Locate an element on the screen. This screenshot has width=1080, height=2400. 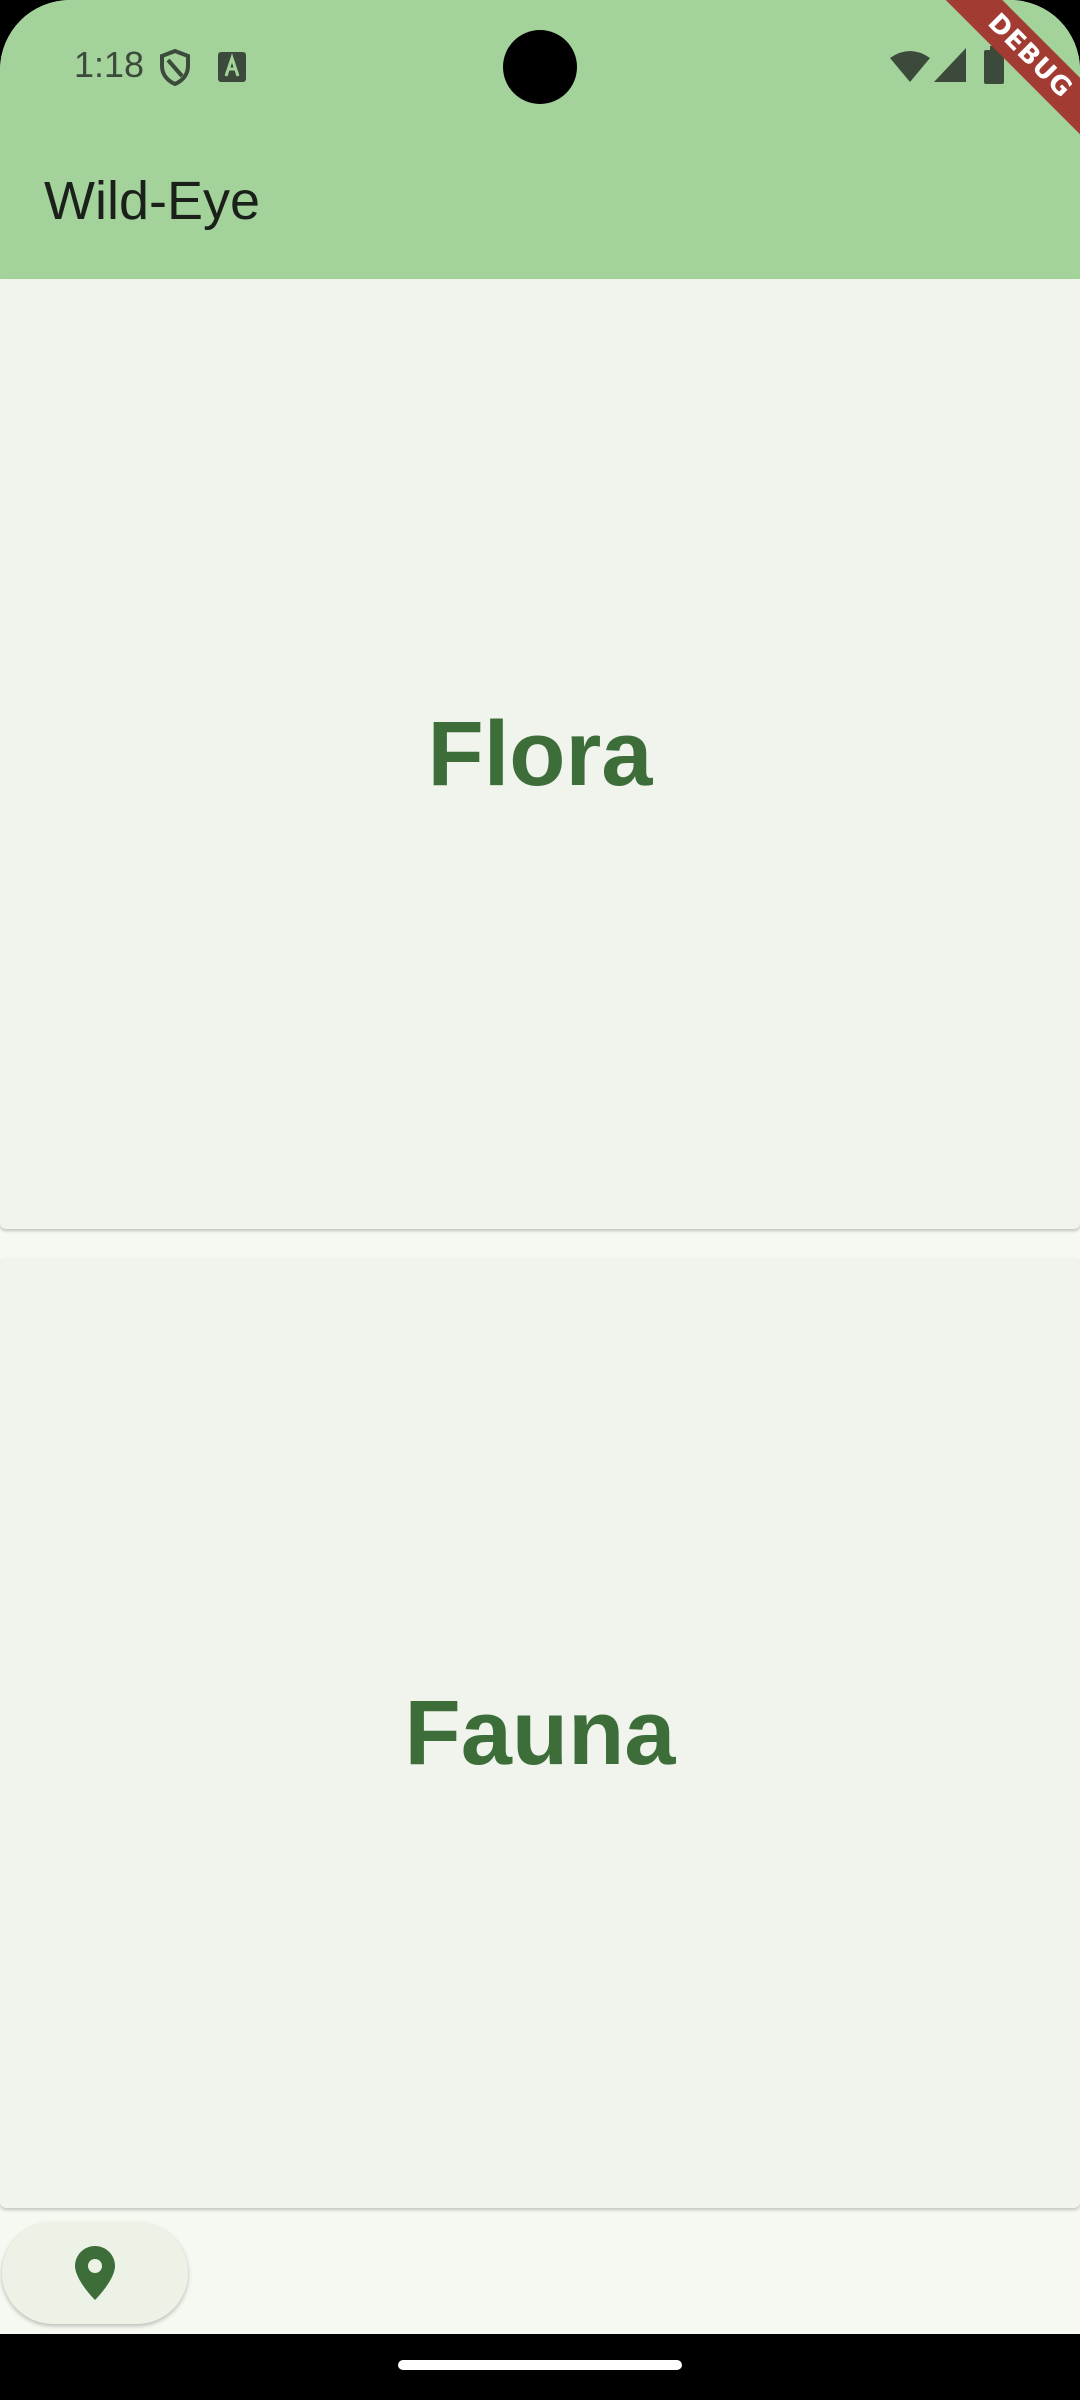
fauna-label: Fauna is located at coordinates (540, 1732).